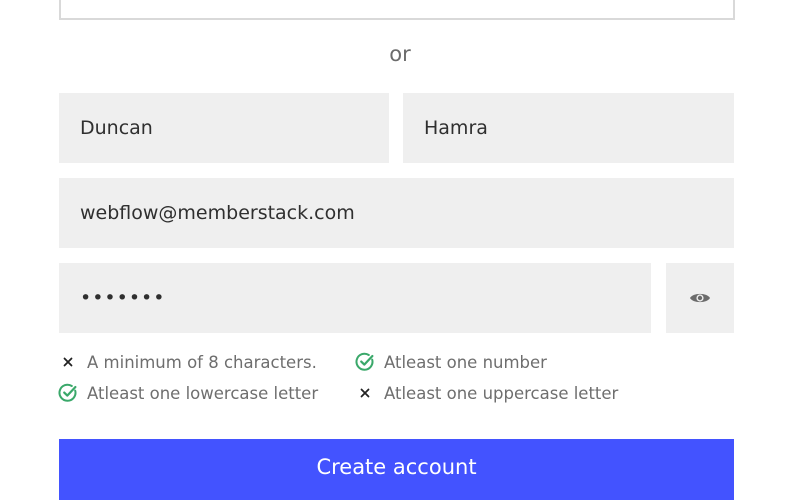 This screenshot has width=800, height=500. I want to click on eye-icon, so click(700, 298).